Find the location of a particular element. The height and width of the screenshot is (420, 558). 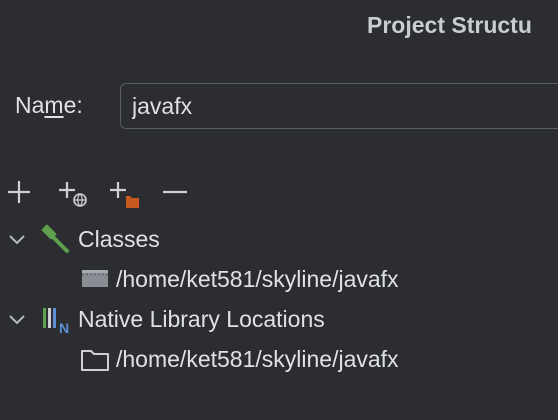

name-input is located at coordinates (339, 106).